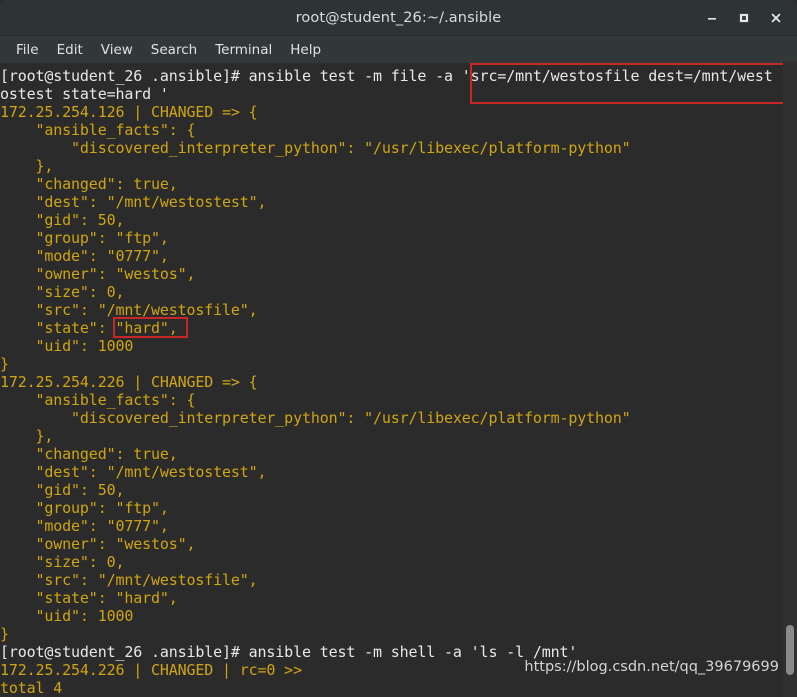 The width and height of the screenshot is (797, 697). I want to click on terminal-line: total 4, so click(31, 688).